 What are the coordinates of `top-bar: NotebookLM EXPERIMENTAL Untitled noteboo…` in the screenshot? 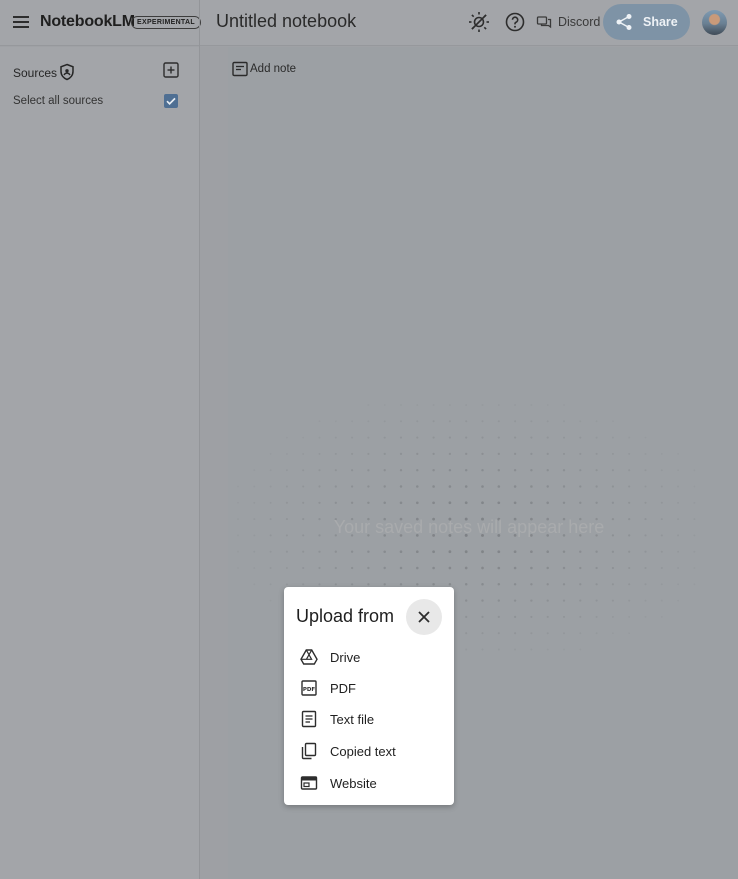 It's located at (369, 23).